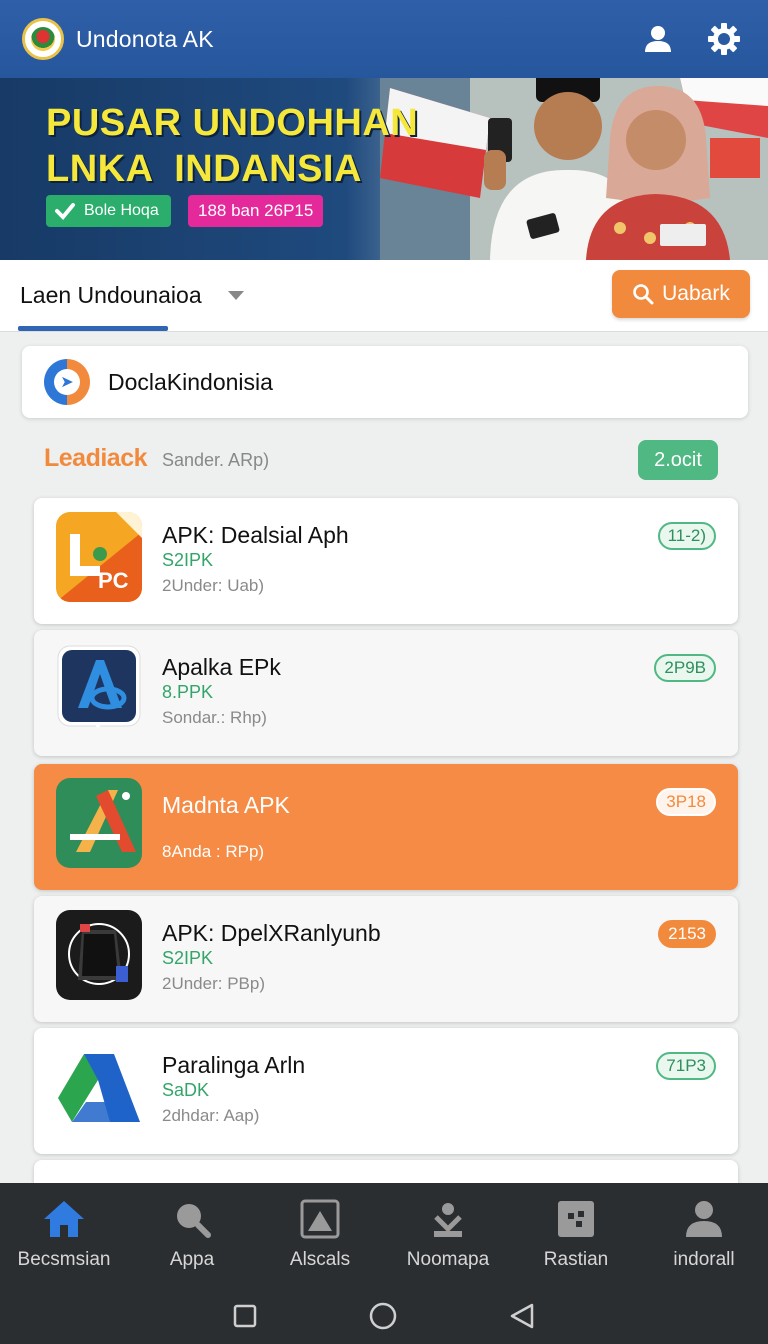 Image resolution: width=768 pixels, height=1344 pixels. What do you see at coordinates (214, 717) in the screenshot?
I see `app-meta: Sondar.: Rhp)` at bounding box center [214, 717].